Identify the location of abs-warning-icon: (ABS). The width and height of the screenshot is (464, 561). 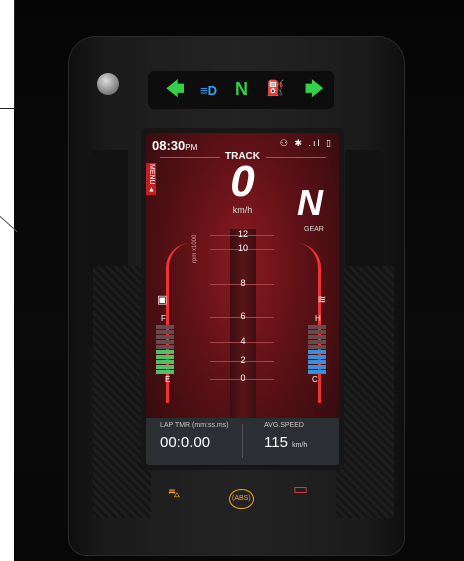
(241, 499).